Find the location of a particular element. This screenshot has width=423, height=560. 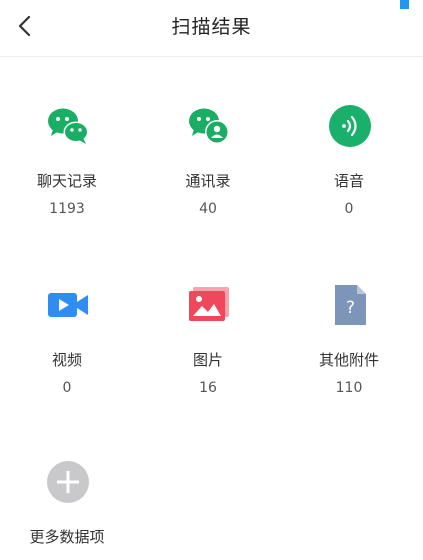

tile-other-attachments: ? 其他附件 110 is located at coordinates (349, 345).